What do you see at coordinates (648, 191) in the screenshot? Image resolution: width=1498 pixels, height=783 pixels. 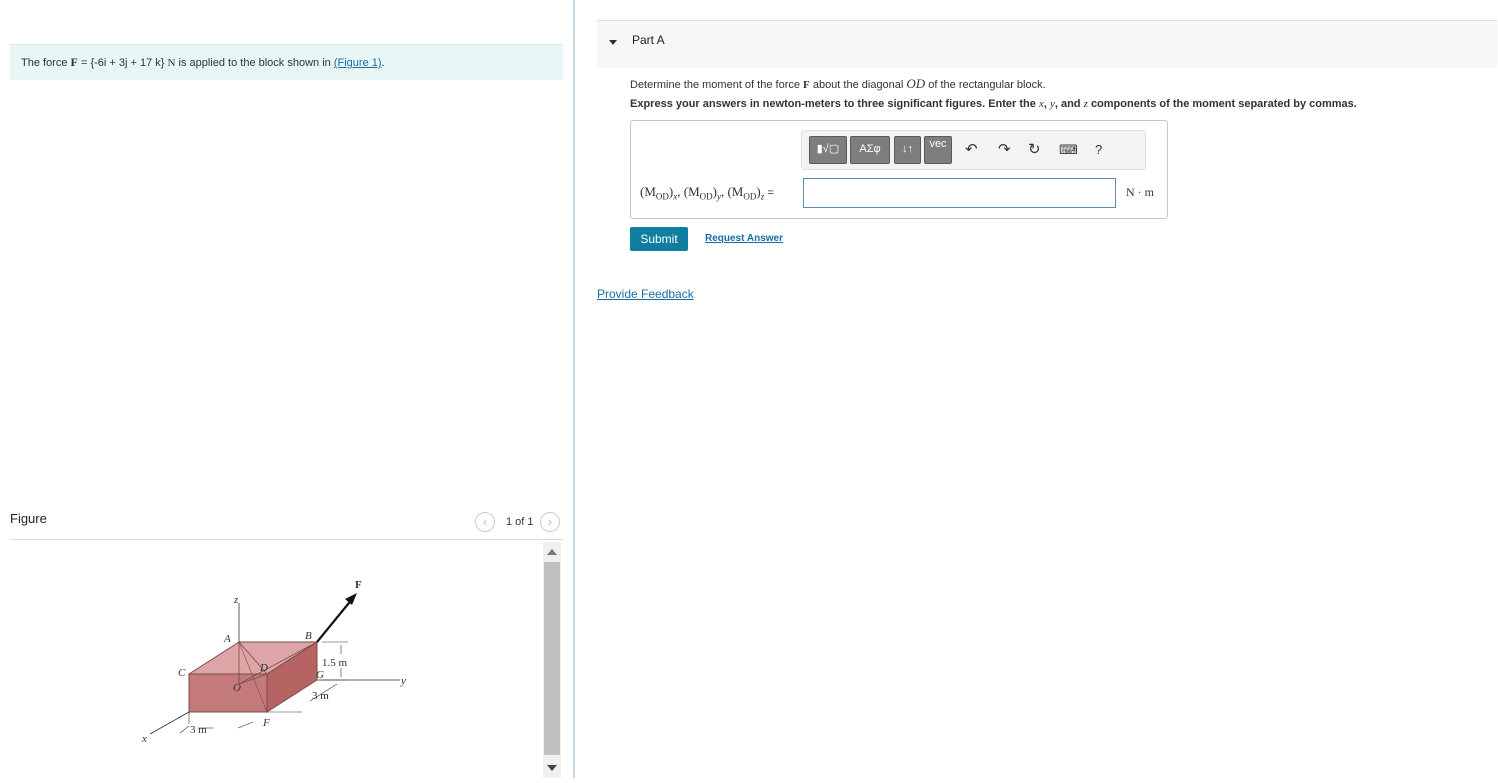 I see `label-m1: (M` at bounding box center [648, 191].